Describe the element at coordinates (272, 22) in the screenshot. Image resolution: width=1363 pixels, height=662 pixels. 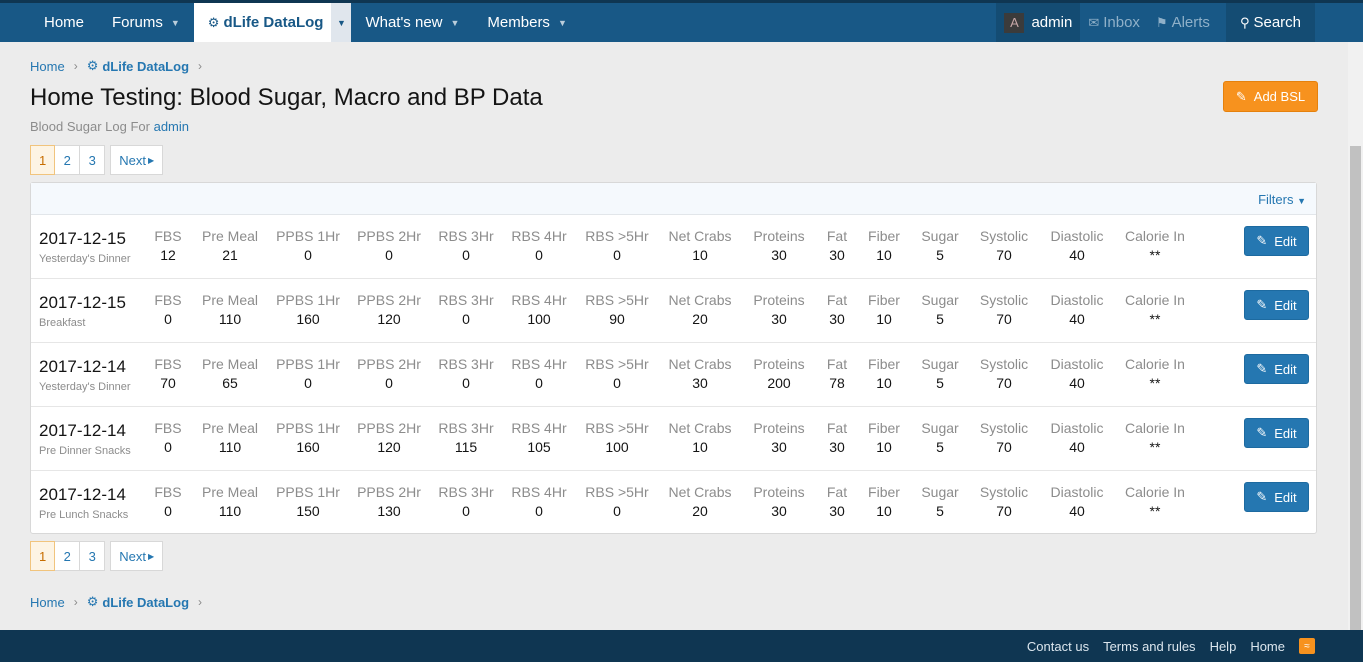
I see `nav-dlife-datalog: ⚙ dLife DataLog ▼` at that location.